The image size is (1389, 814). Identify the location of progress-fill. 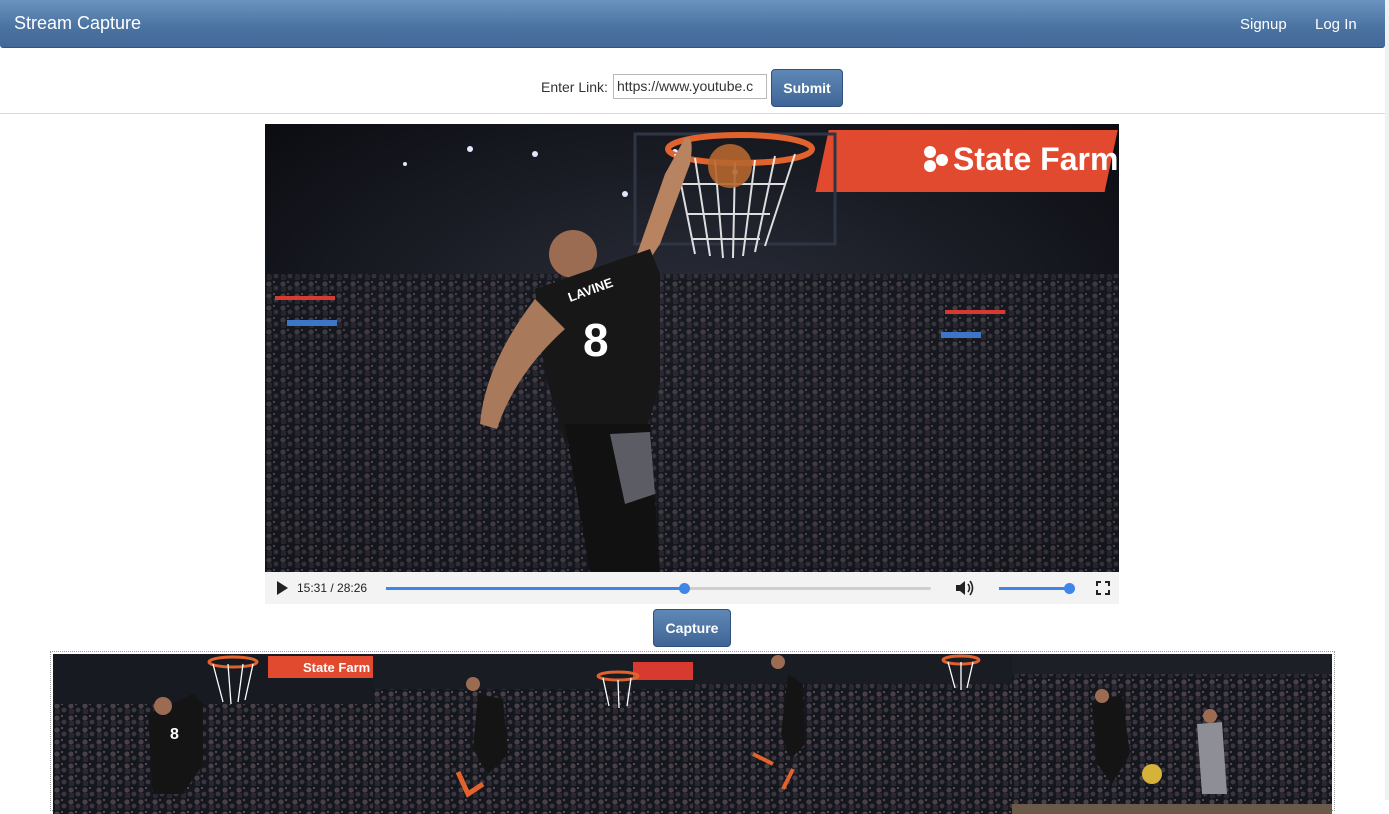
(535, 588).